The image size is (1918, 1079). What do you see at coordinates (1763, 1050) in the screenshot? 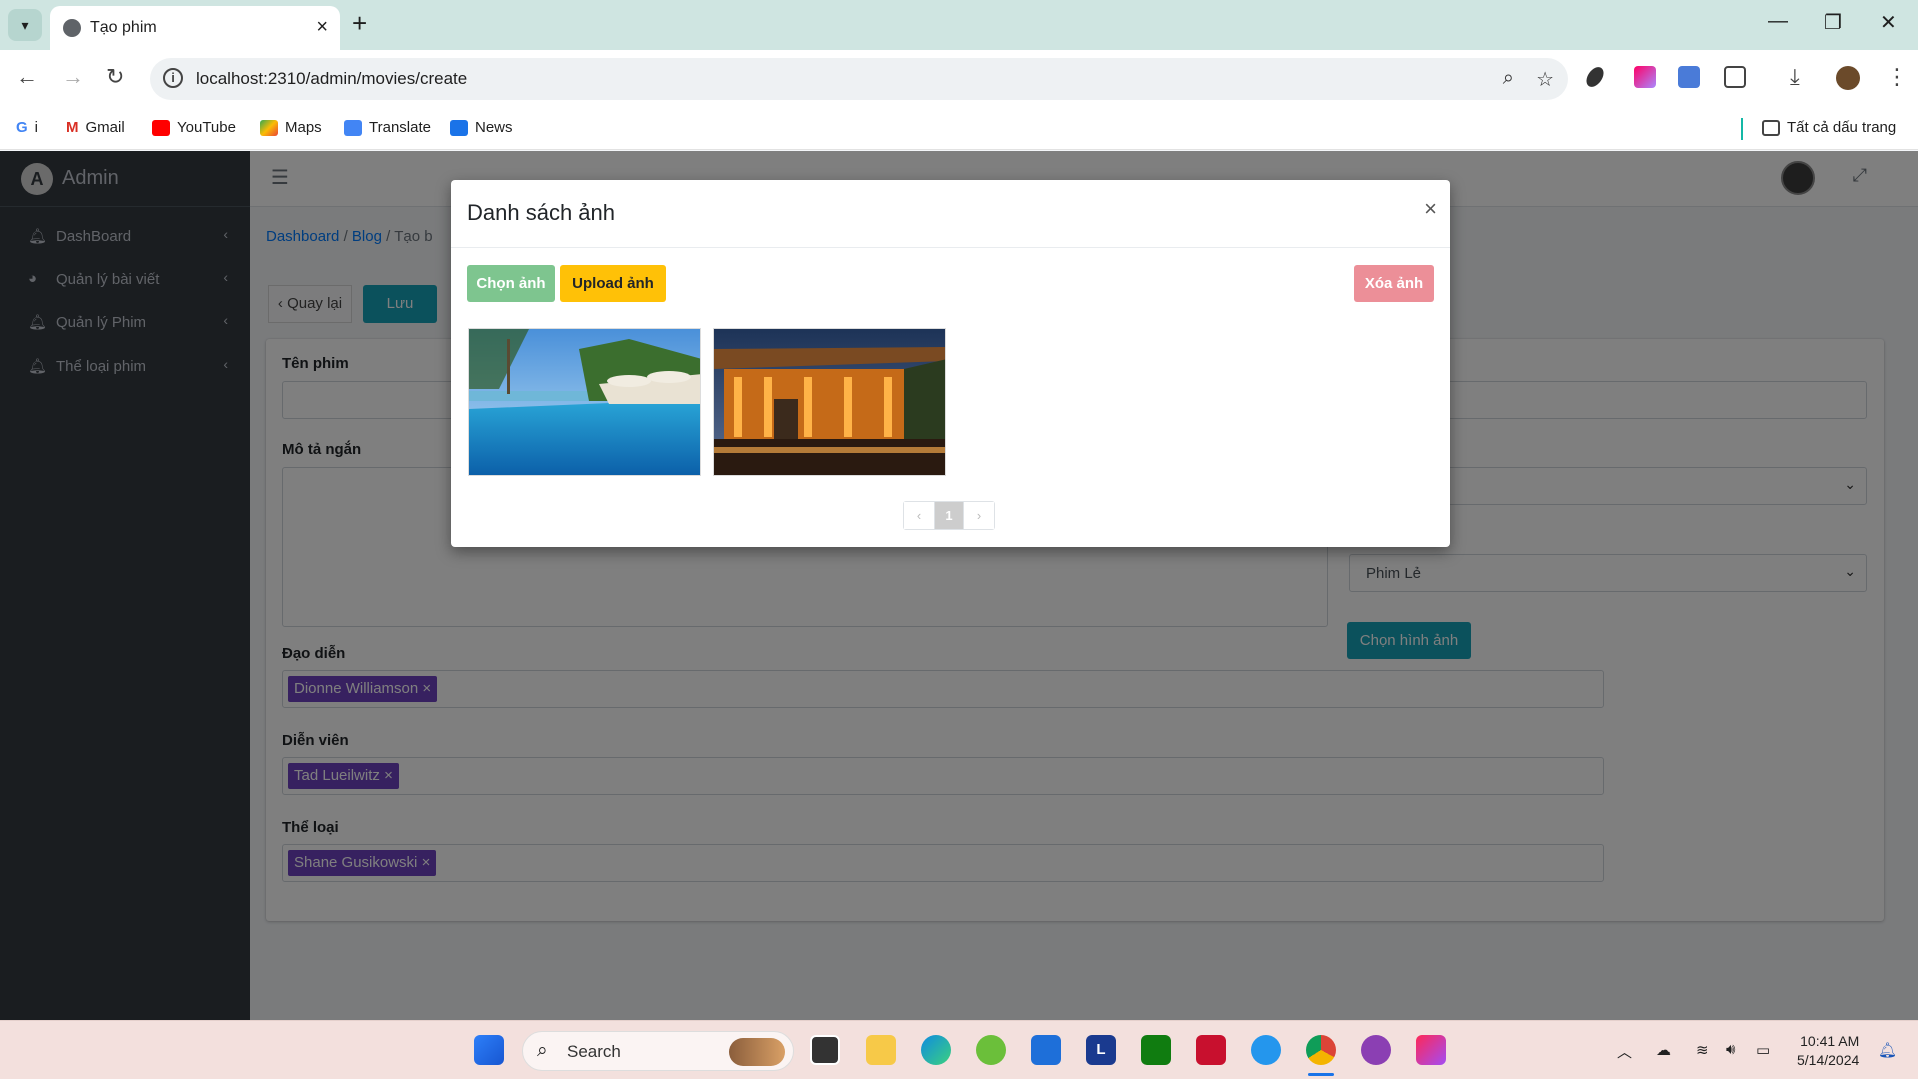
I see `battery-icon: ▭` at bounding box center [1763, 1050].